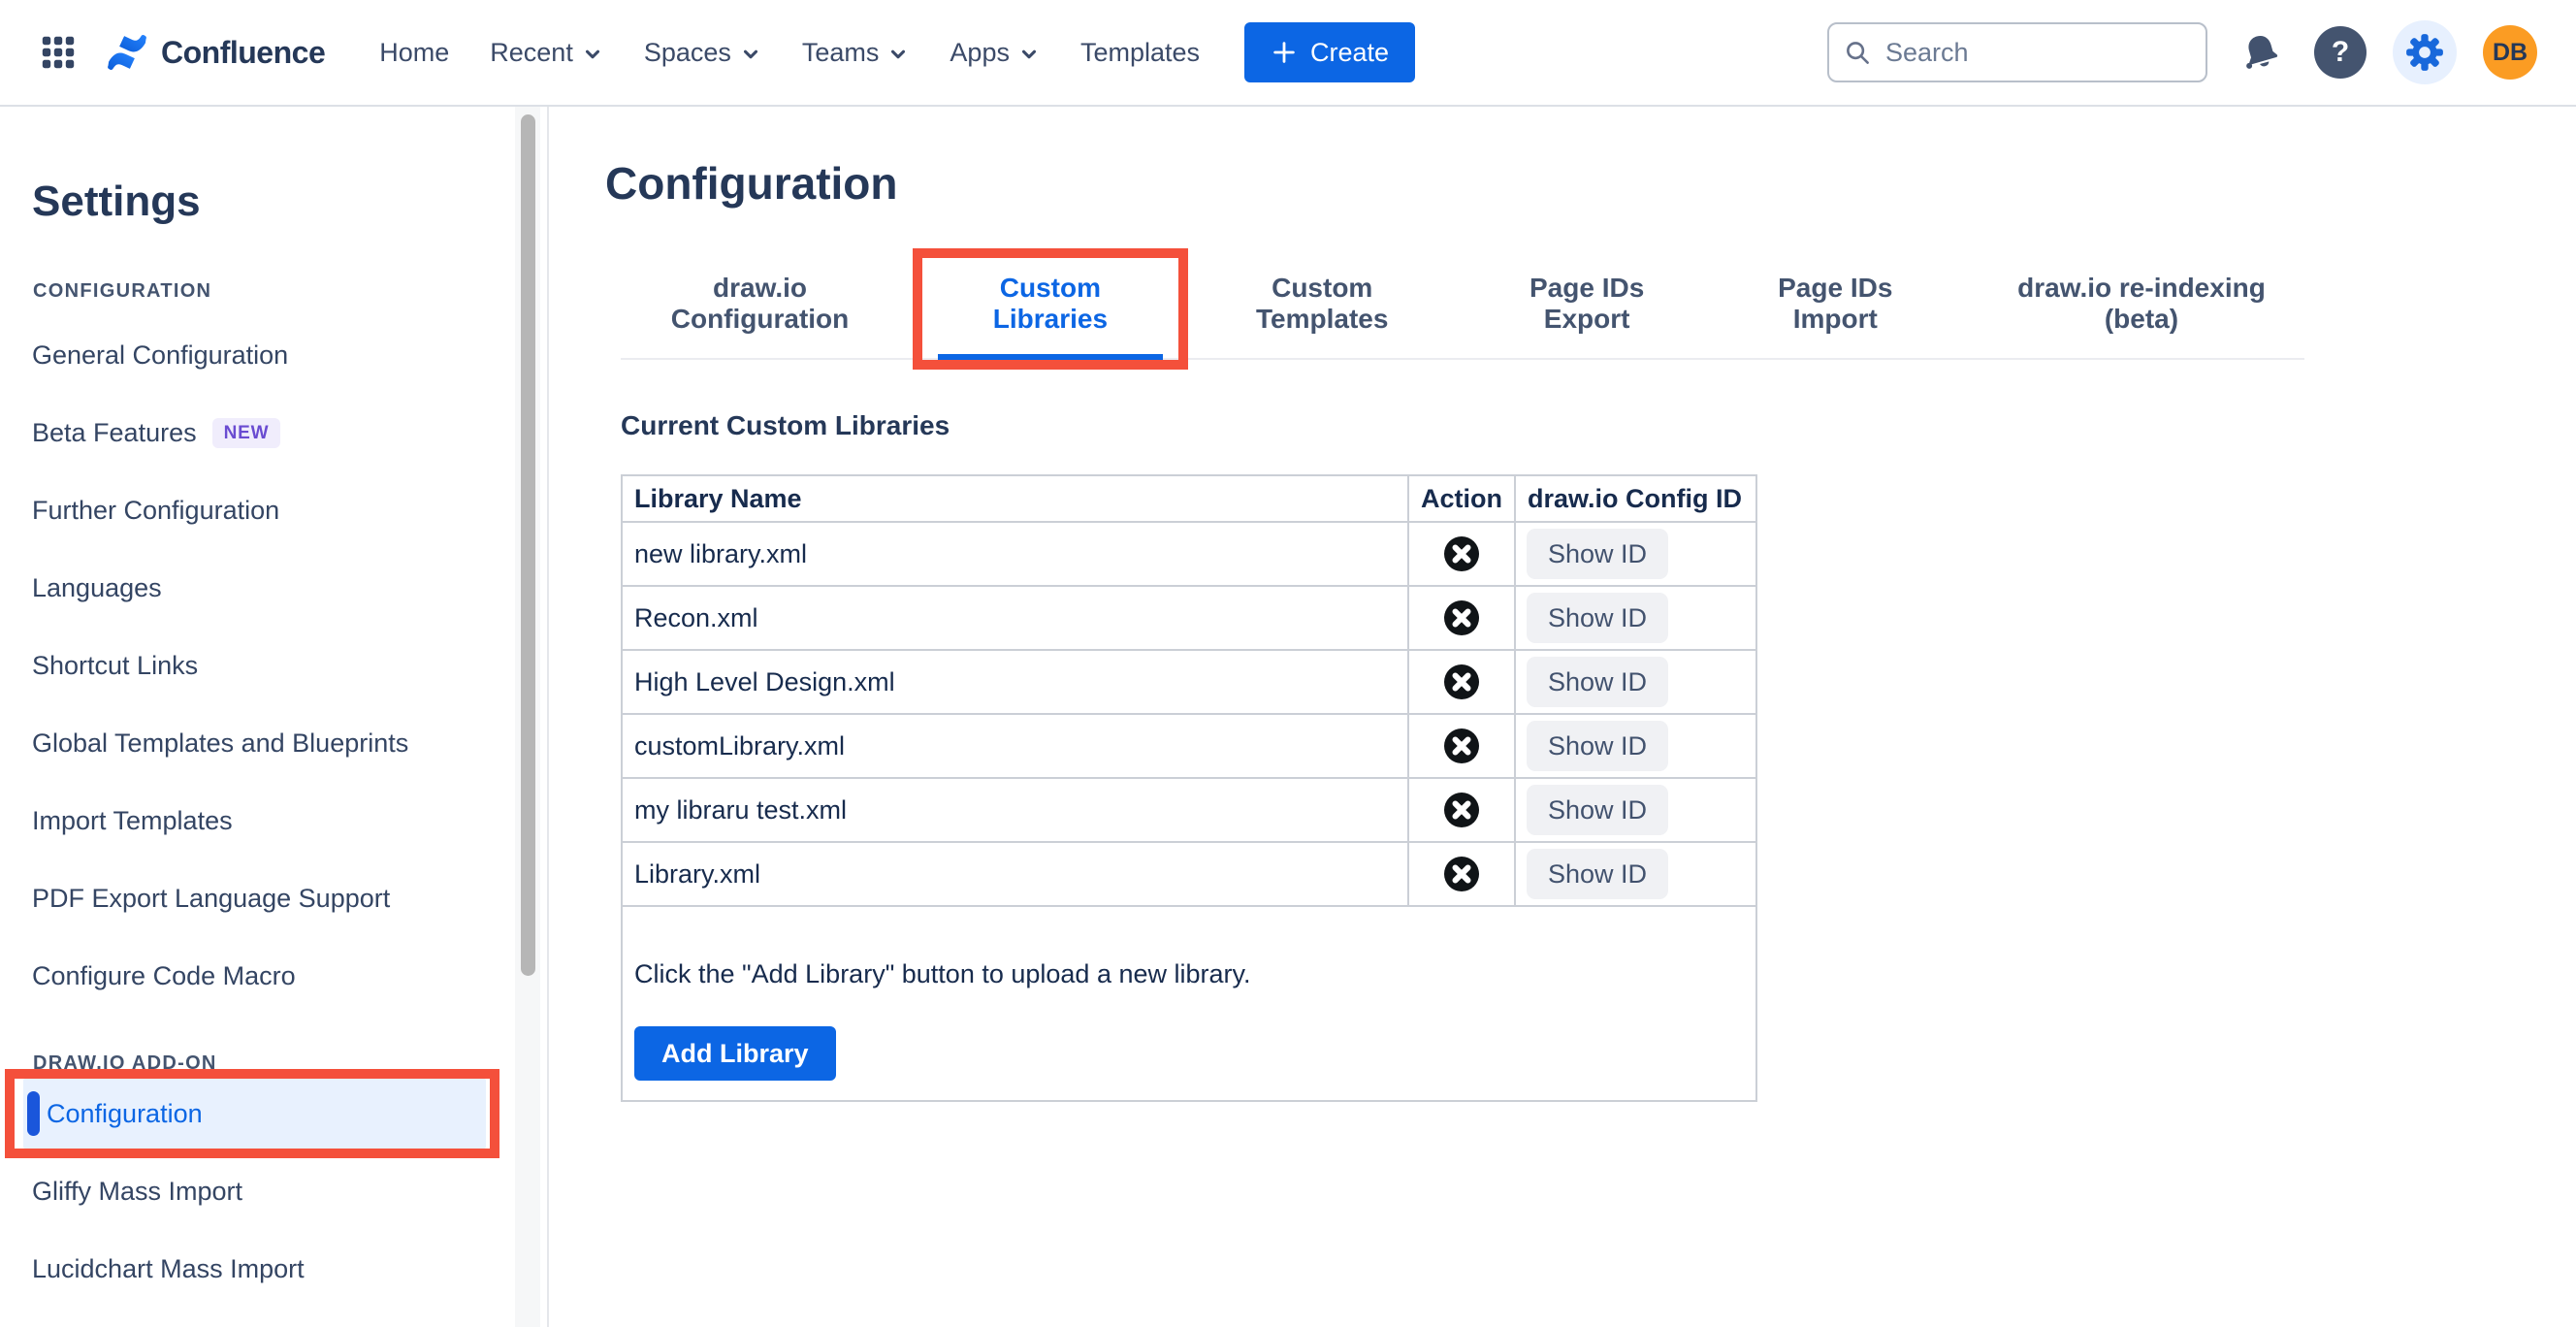 The width and height of the screenshot is (2576, 1327). I want to click on sidebar-item-label: Global Templates and Blueprints, so click(220, 743).